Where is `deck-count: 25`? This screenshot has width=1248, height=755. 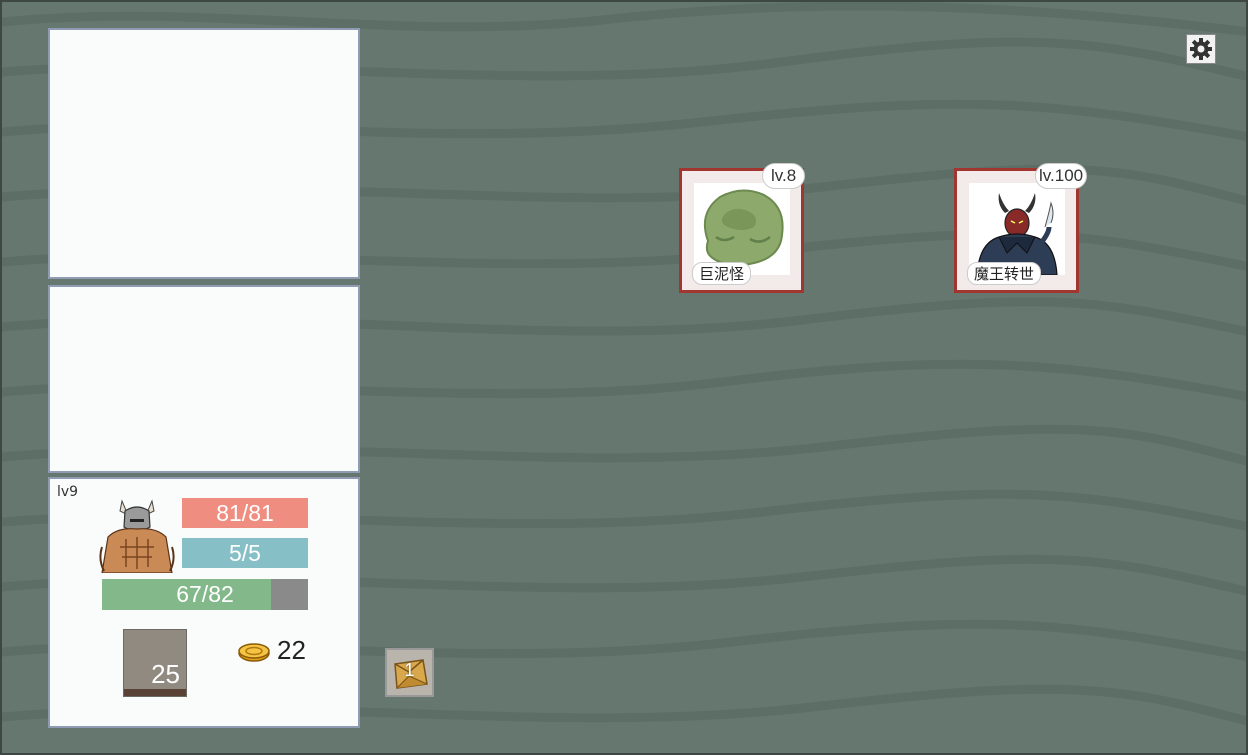 deck-count: 25 is located at coordinates (165, 674).